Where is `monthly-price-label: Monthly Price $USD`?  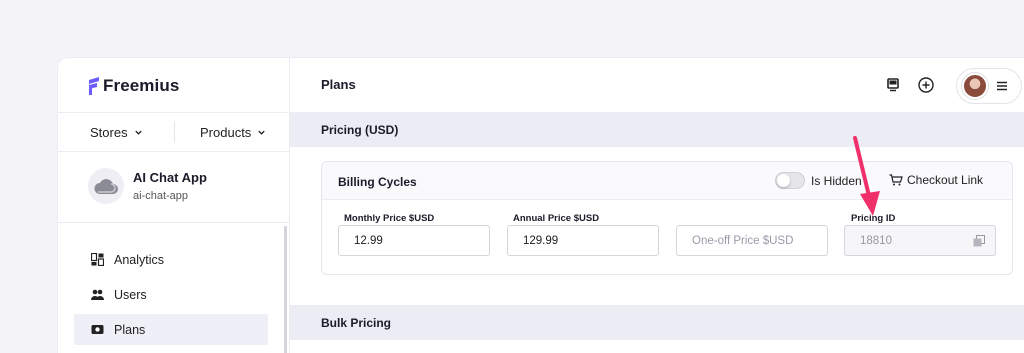
monthly-price-label: Monthly Price $USD is located at coordinates (389, 218).